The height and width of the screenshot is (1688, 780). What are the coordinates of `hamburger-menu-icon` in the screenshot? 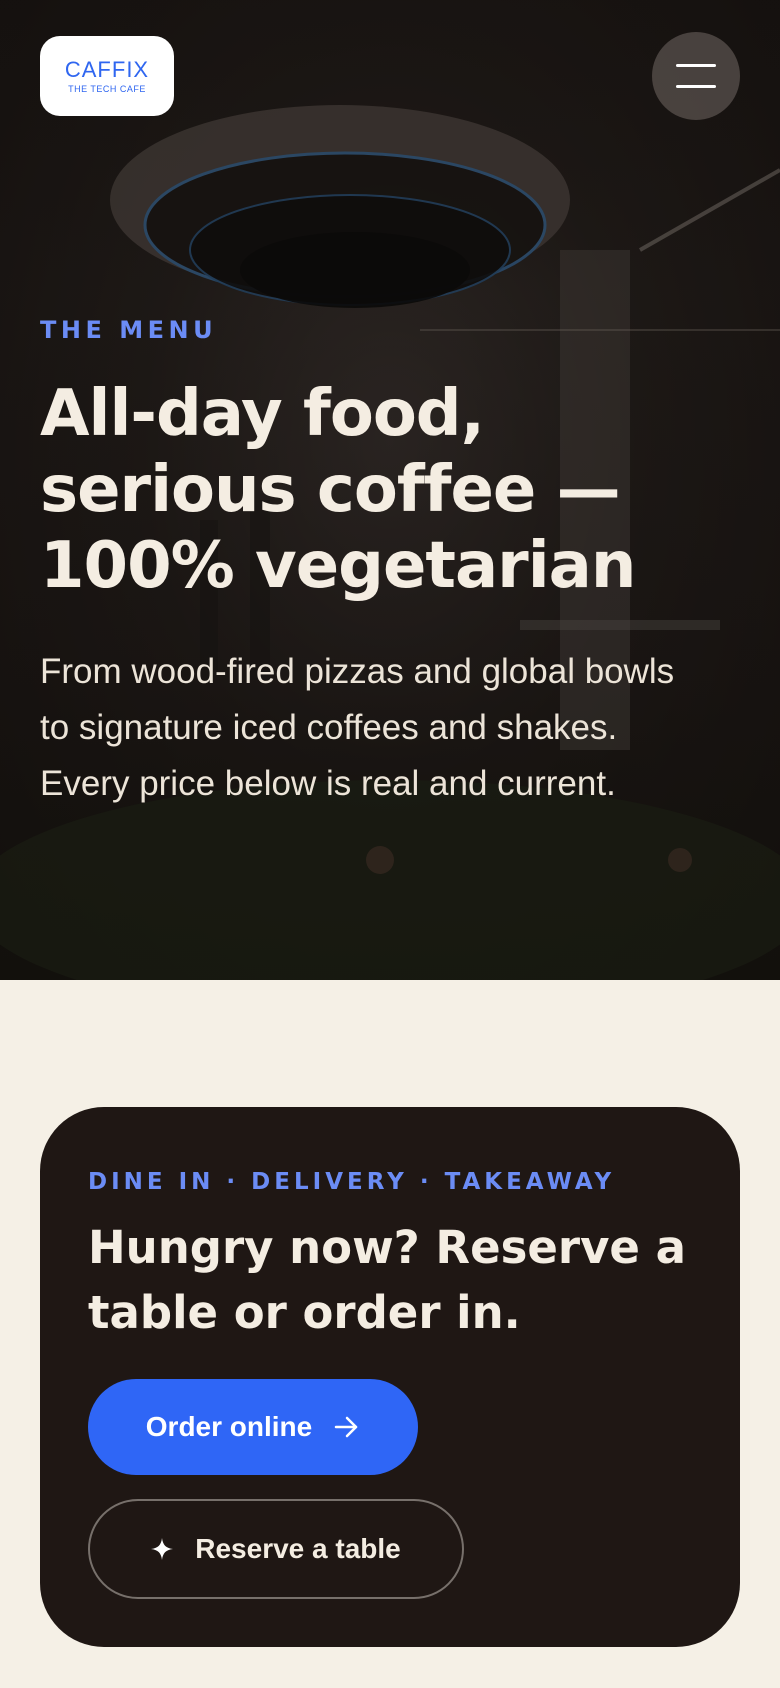 It's located at (696, 65).